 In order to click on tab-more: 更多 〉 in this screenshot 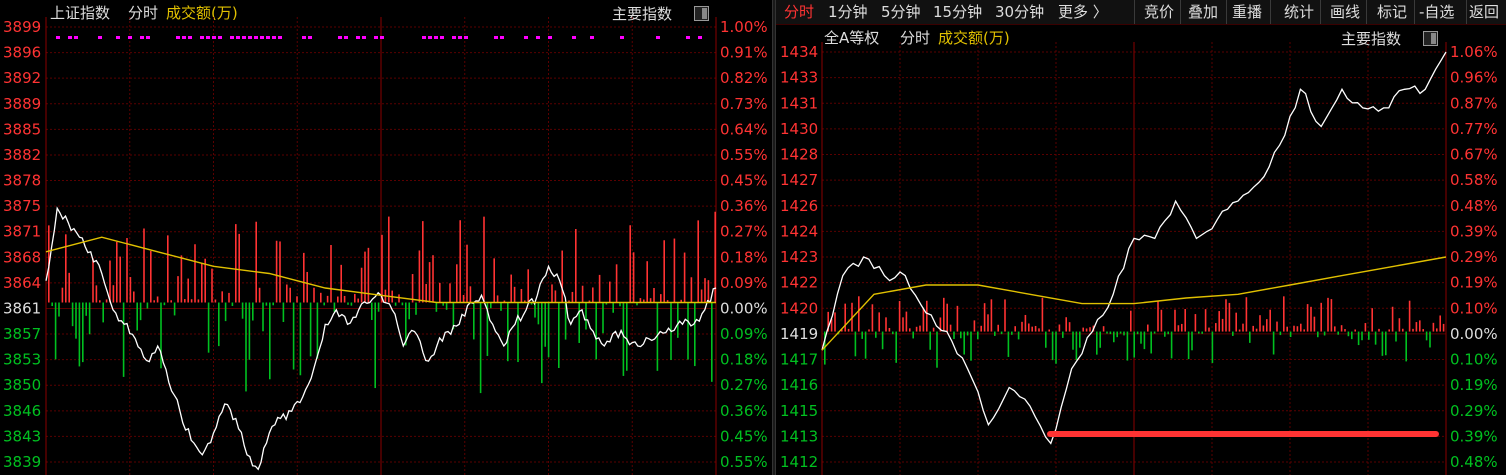, I will do `click(1083, 12)`.